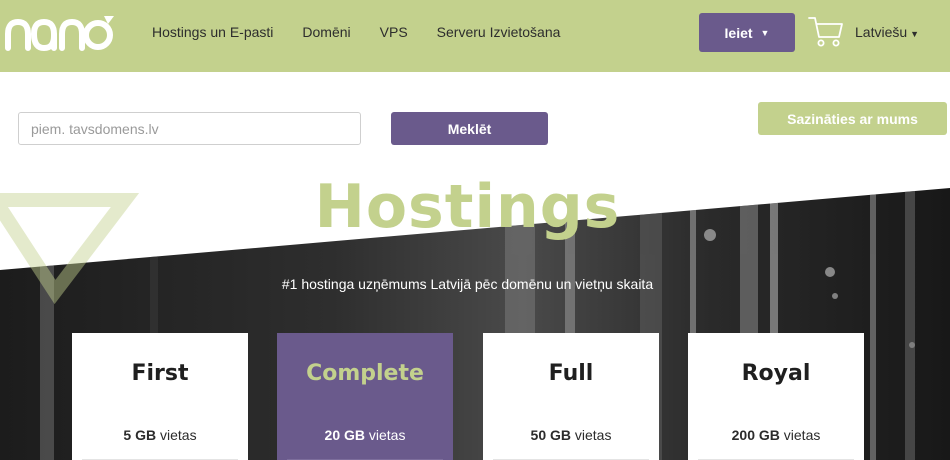  Describe the element at coordinates (571, 396) in the screenshot. I see `plan-card-full: Full 50 GB vietas` at that location.